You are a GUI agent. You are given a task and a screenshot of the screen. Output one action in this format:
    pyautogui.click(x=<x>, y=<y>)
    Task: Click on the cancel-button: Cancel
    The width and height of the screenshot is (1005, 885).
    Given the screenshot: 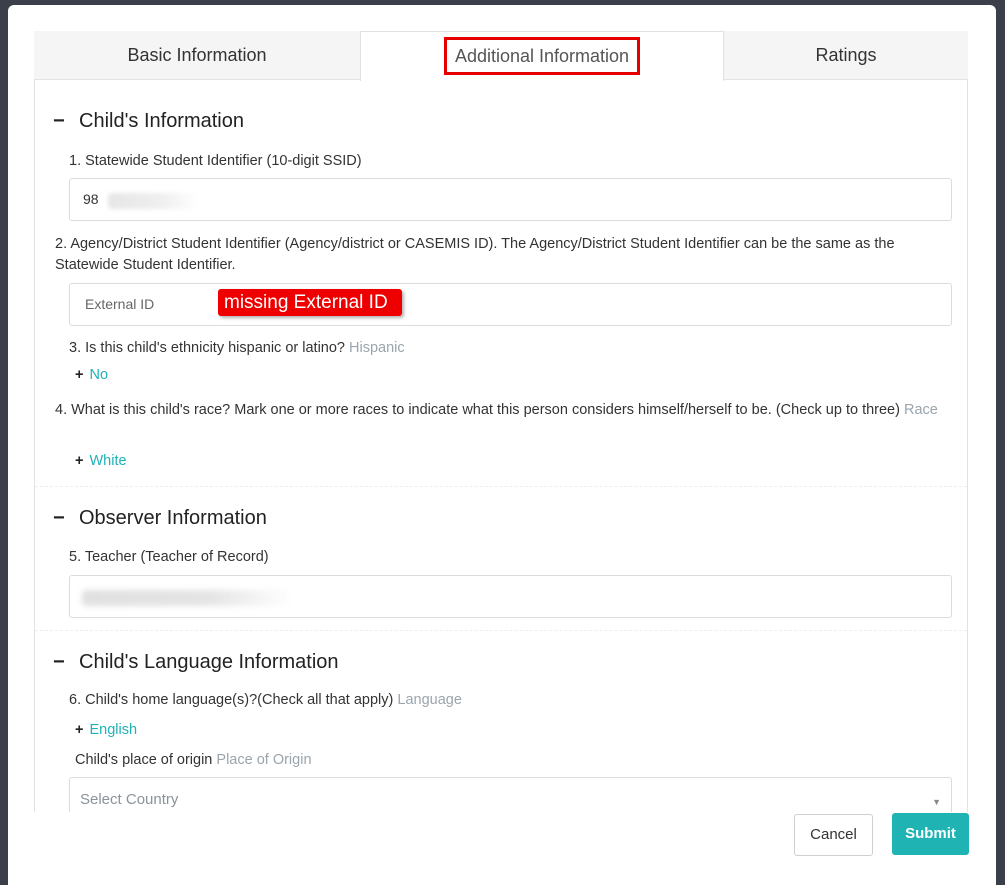 What is the action you would take?
    pyautogui.click(x=833, y=835)
    